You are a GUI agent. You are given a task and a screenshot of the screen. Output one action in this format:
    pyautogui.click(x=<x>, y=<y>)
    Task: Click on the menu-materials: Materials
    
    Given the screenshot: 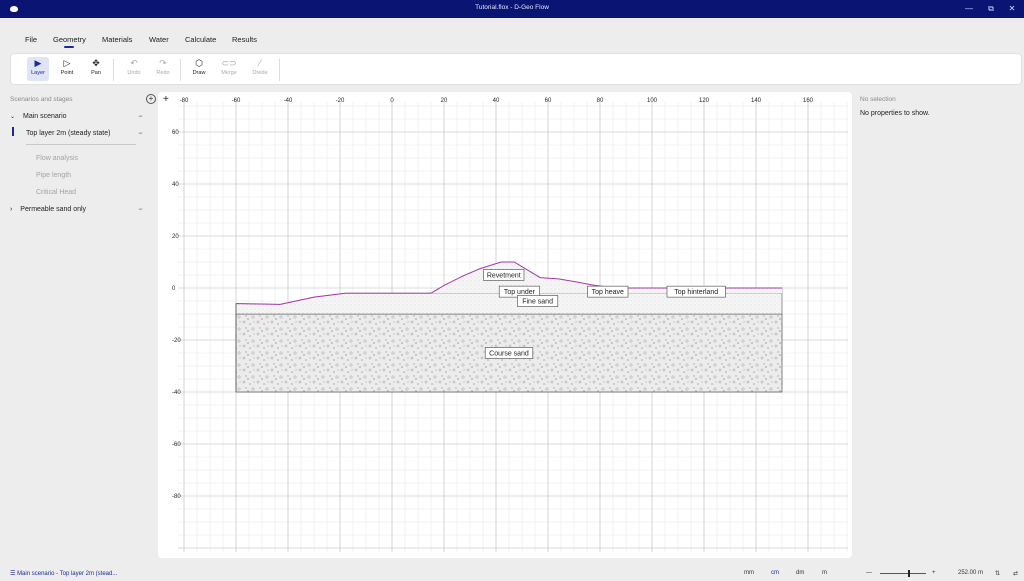 What is the action you would take?
    pyautogui.click(x=117, y=39)
    